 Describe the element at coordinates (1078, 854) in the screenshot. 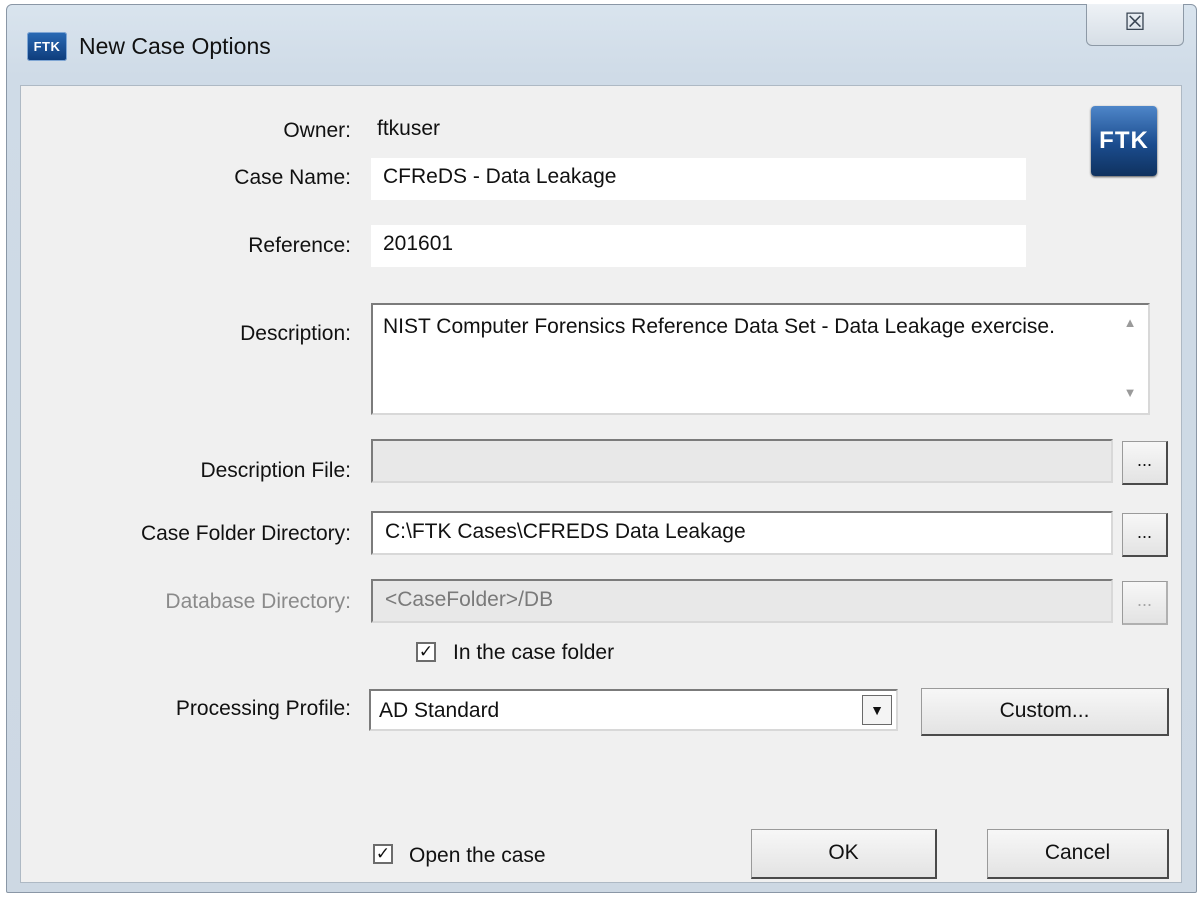

I see `cancel-button: Cancel` at that location.